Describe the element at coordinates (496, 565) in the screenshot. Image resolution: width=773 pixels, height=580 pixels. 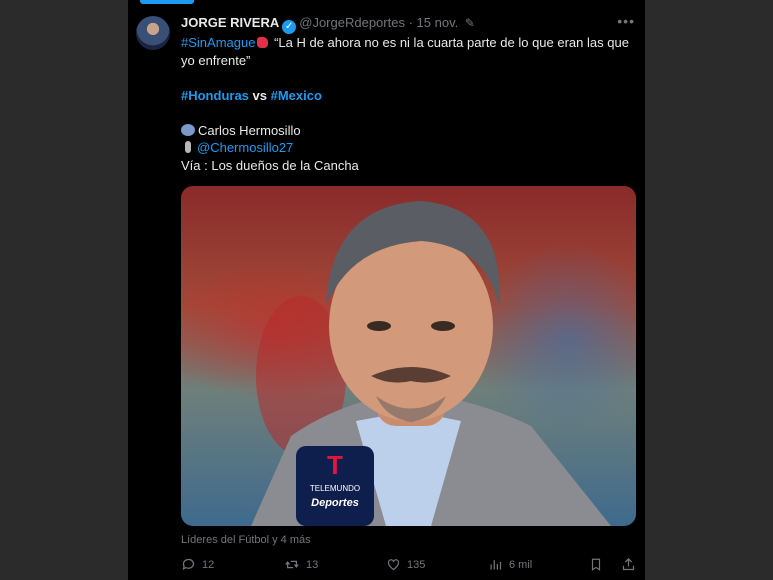
I see `views-icon` at that location.